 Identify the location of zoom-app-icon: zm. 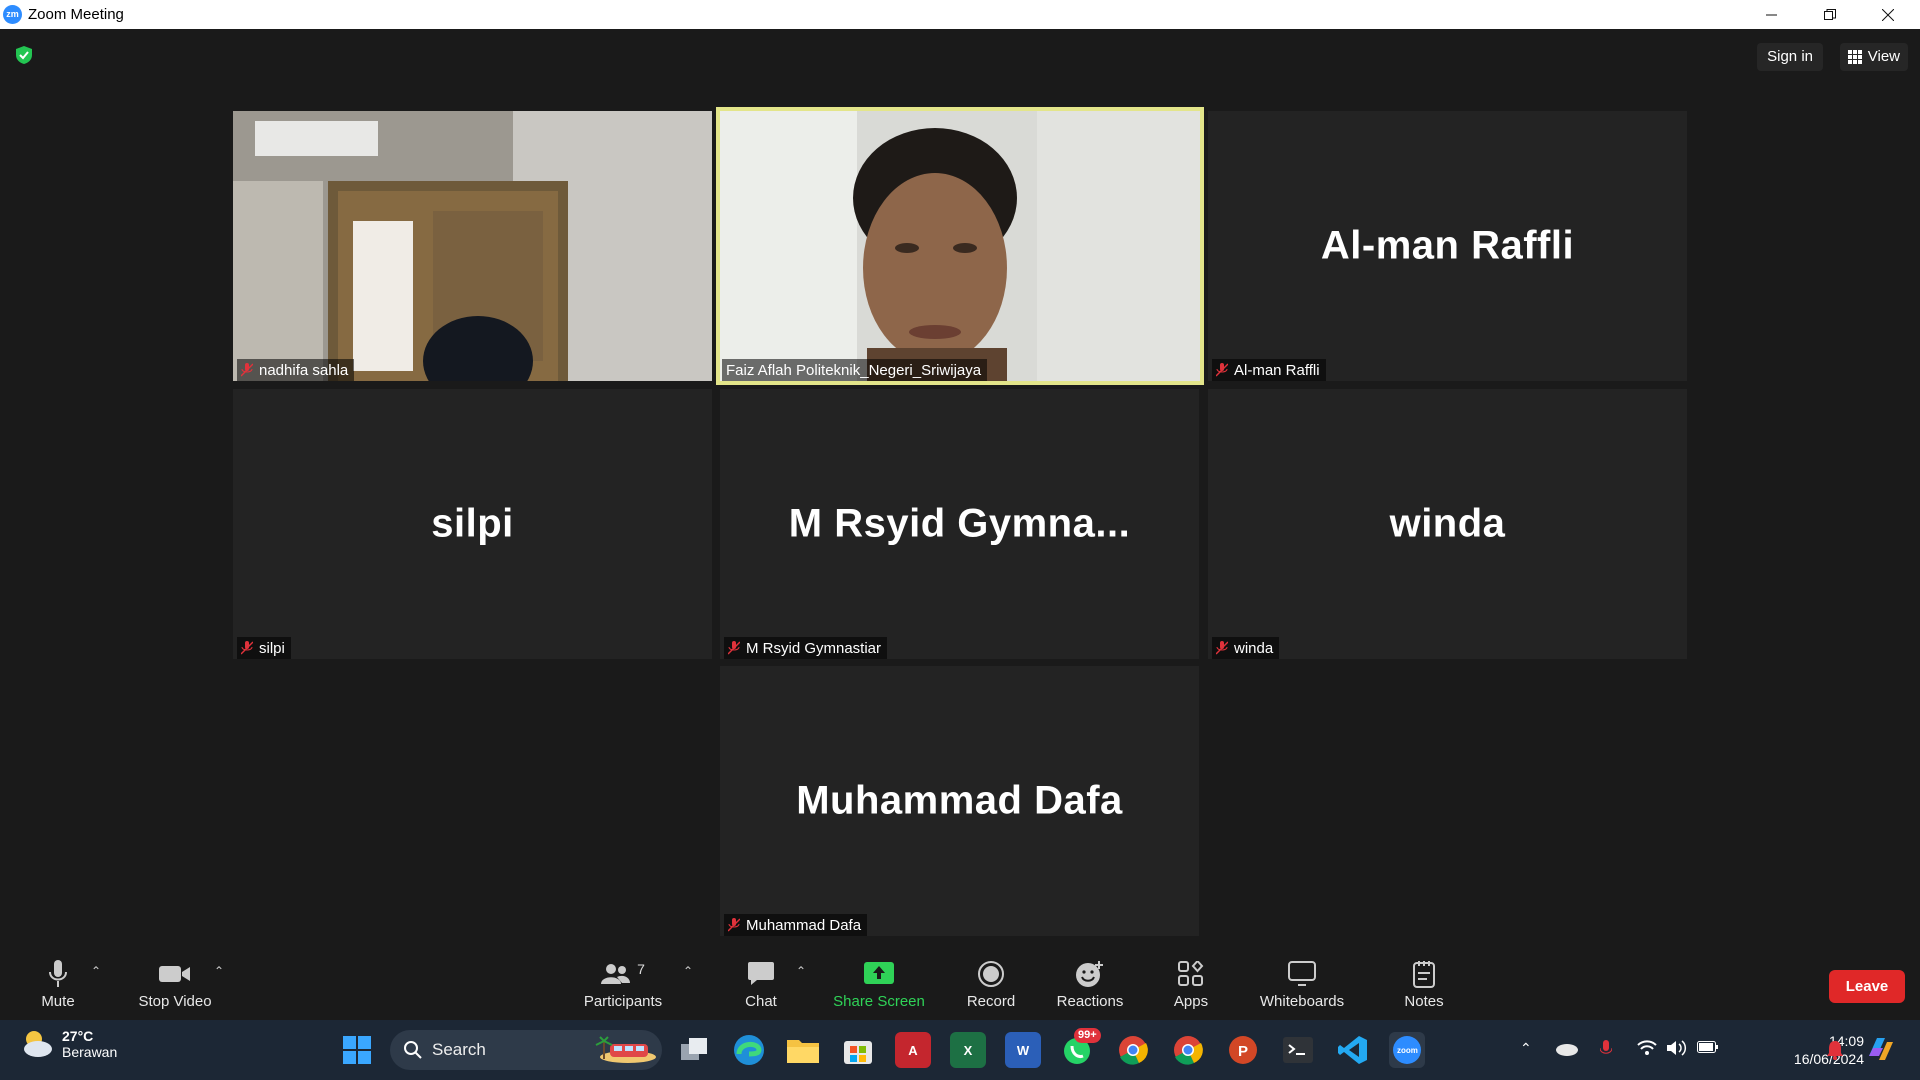
(12, 14).